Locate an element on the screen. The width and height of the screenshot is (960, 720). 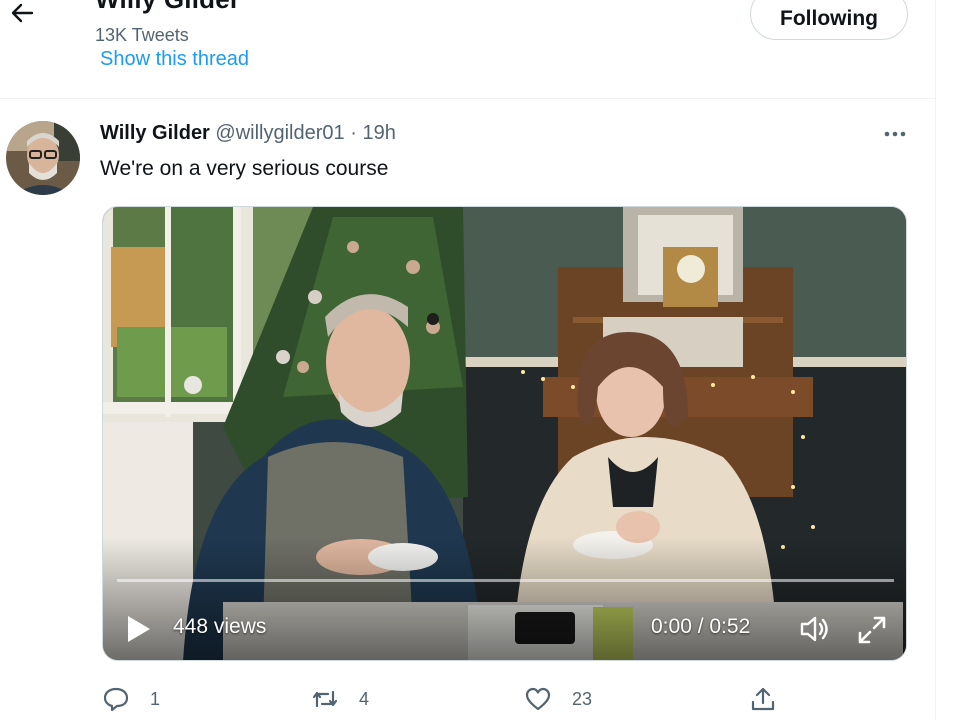
retweet-count: 4 is located at coordinates (364, 698).